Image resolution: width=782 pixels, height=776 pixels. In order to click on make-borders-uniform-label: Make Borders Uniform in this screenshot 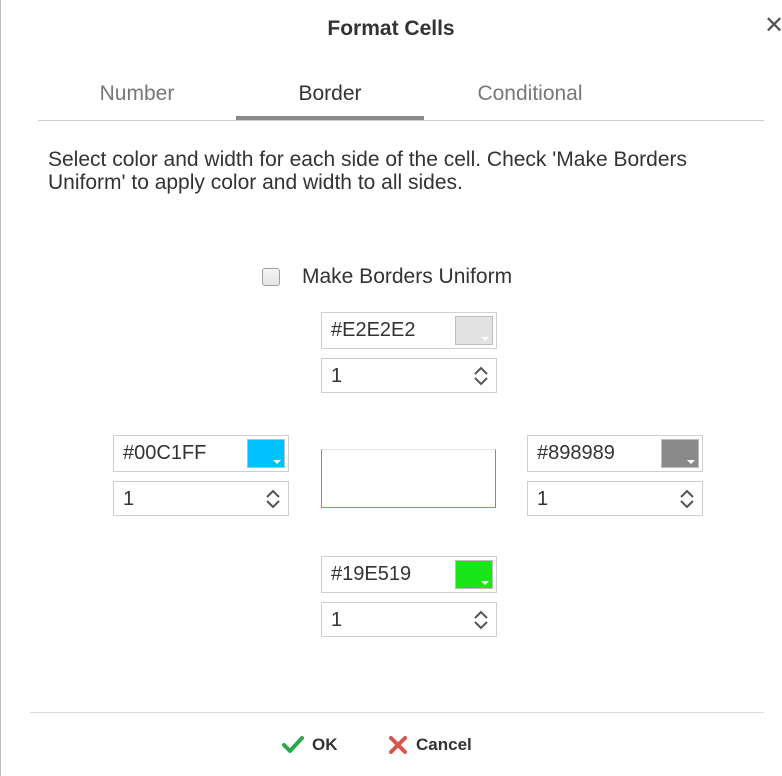, I will do `click(407, 276)`.